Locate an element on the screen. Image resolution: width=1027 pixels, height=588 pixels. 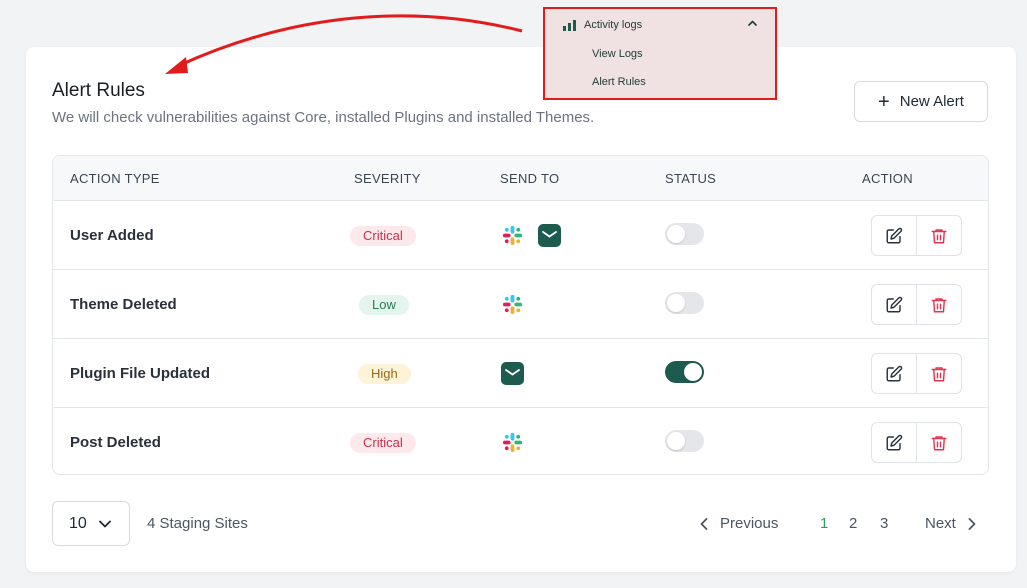
activity-logs-label: Activity logs is located at coordinates (613, 25).